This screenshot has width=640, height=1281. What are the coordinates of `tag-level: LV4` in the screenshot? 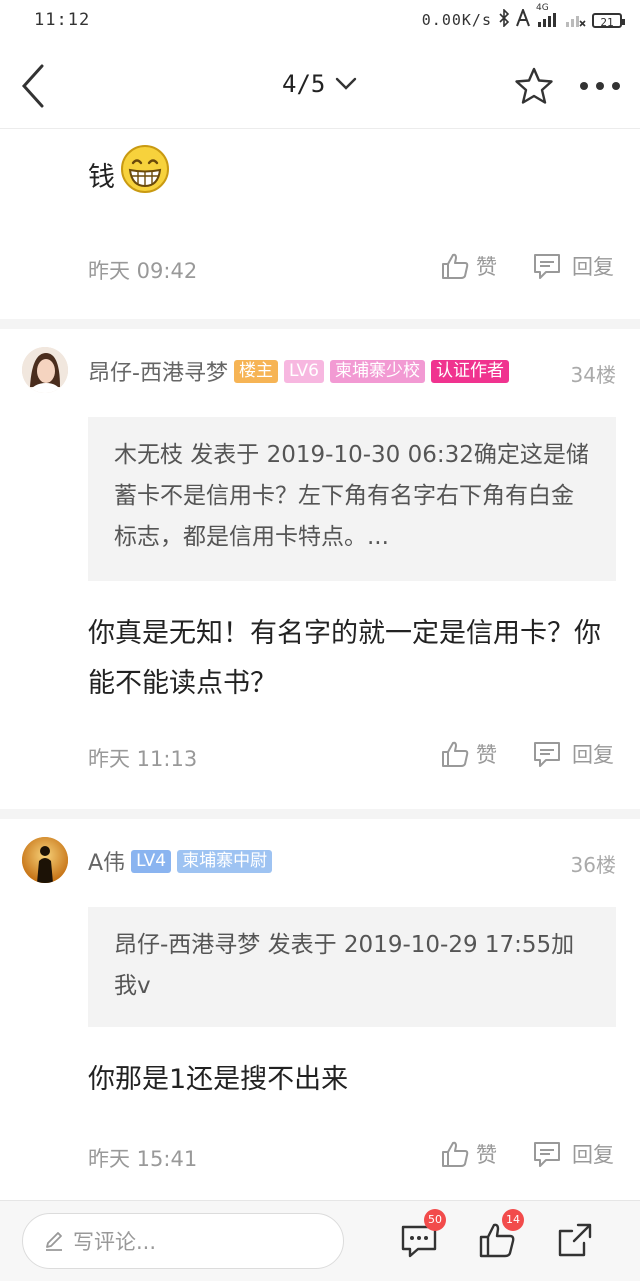 It's located at (151, 861).